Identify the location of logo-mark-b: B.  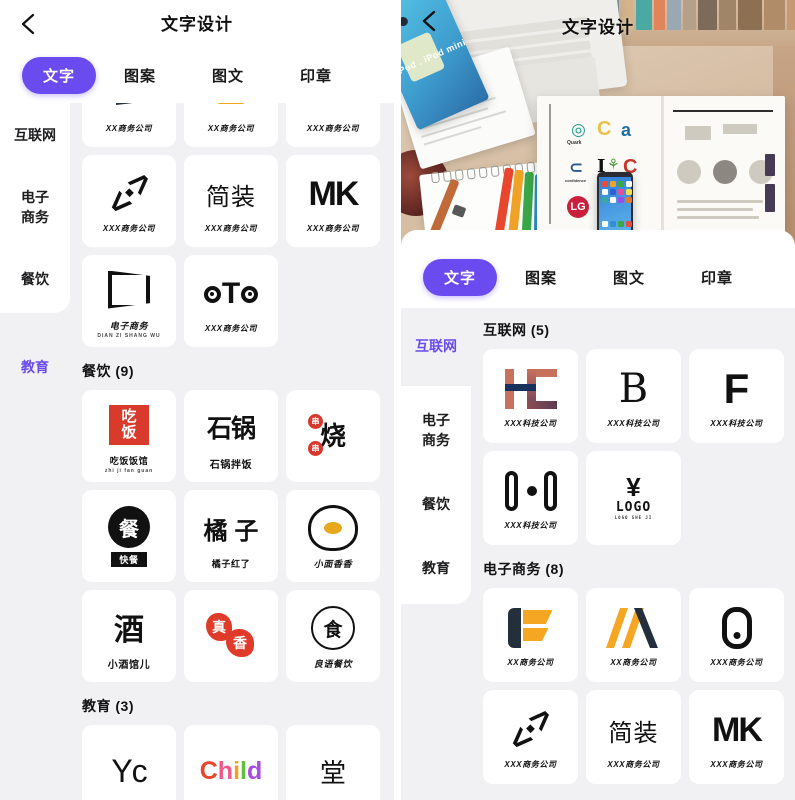
(633, 389).